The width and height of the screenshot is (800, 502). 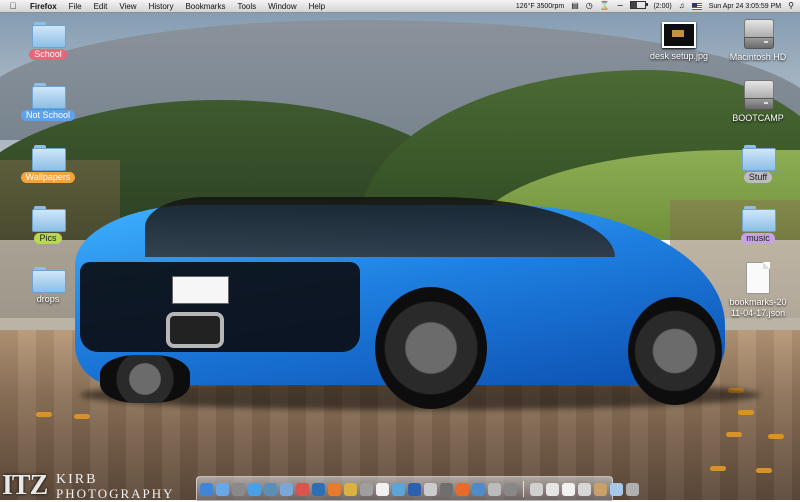 I want to click on dock-app-19-icon, so click(x=494, y=489).